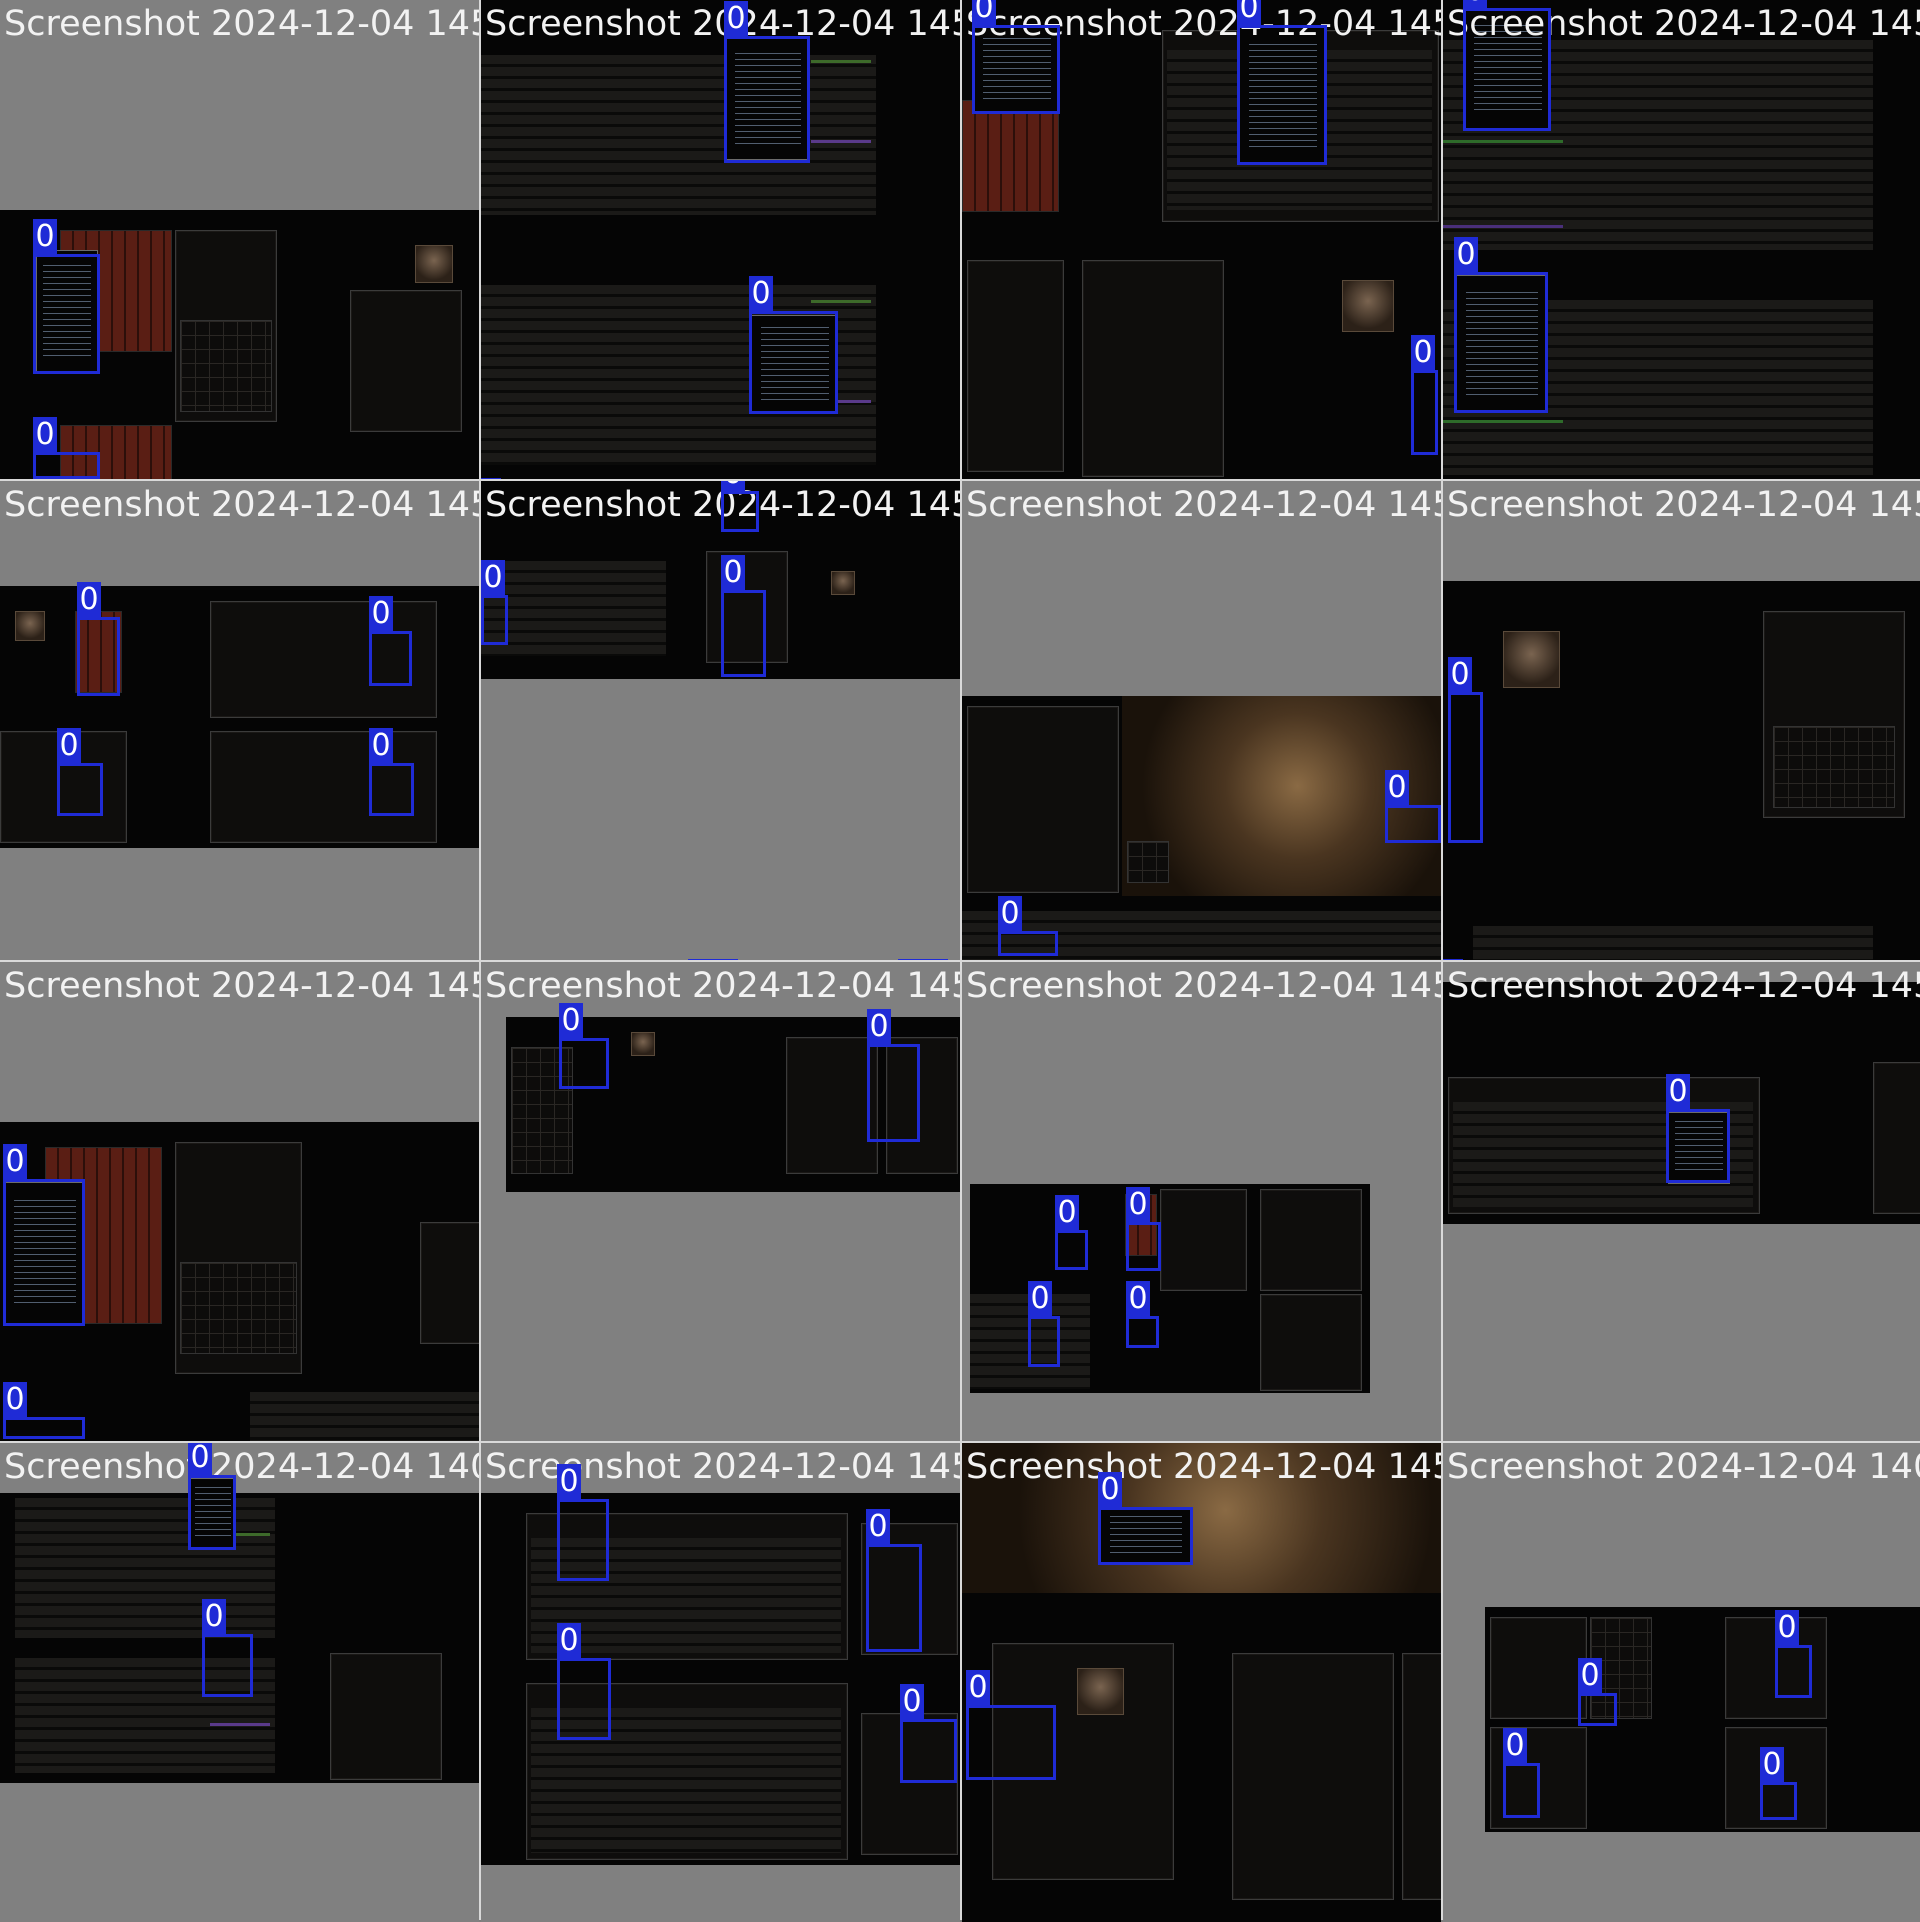 This screenshot has width=1920, height=1922. I want to click on inventory-bag, so click(1010, 156).